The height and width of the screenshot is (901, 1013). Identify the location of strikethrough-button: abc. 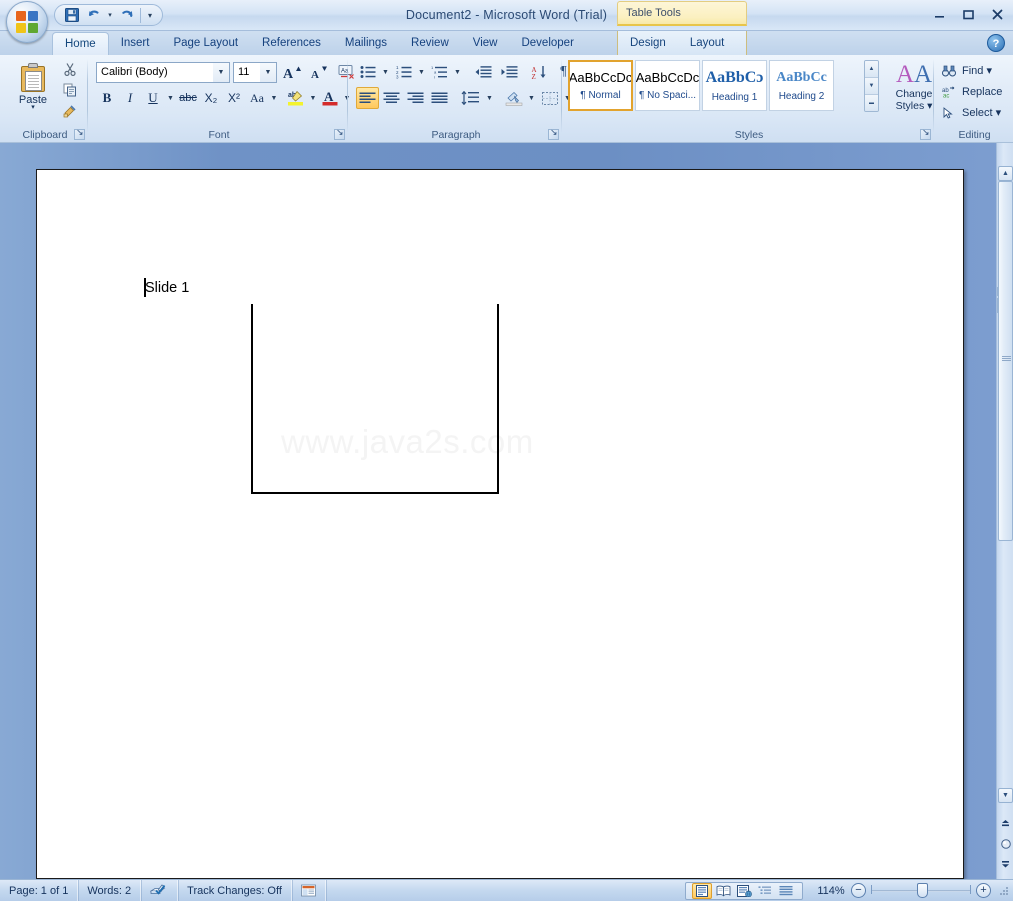
(188, 98).